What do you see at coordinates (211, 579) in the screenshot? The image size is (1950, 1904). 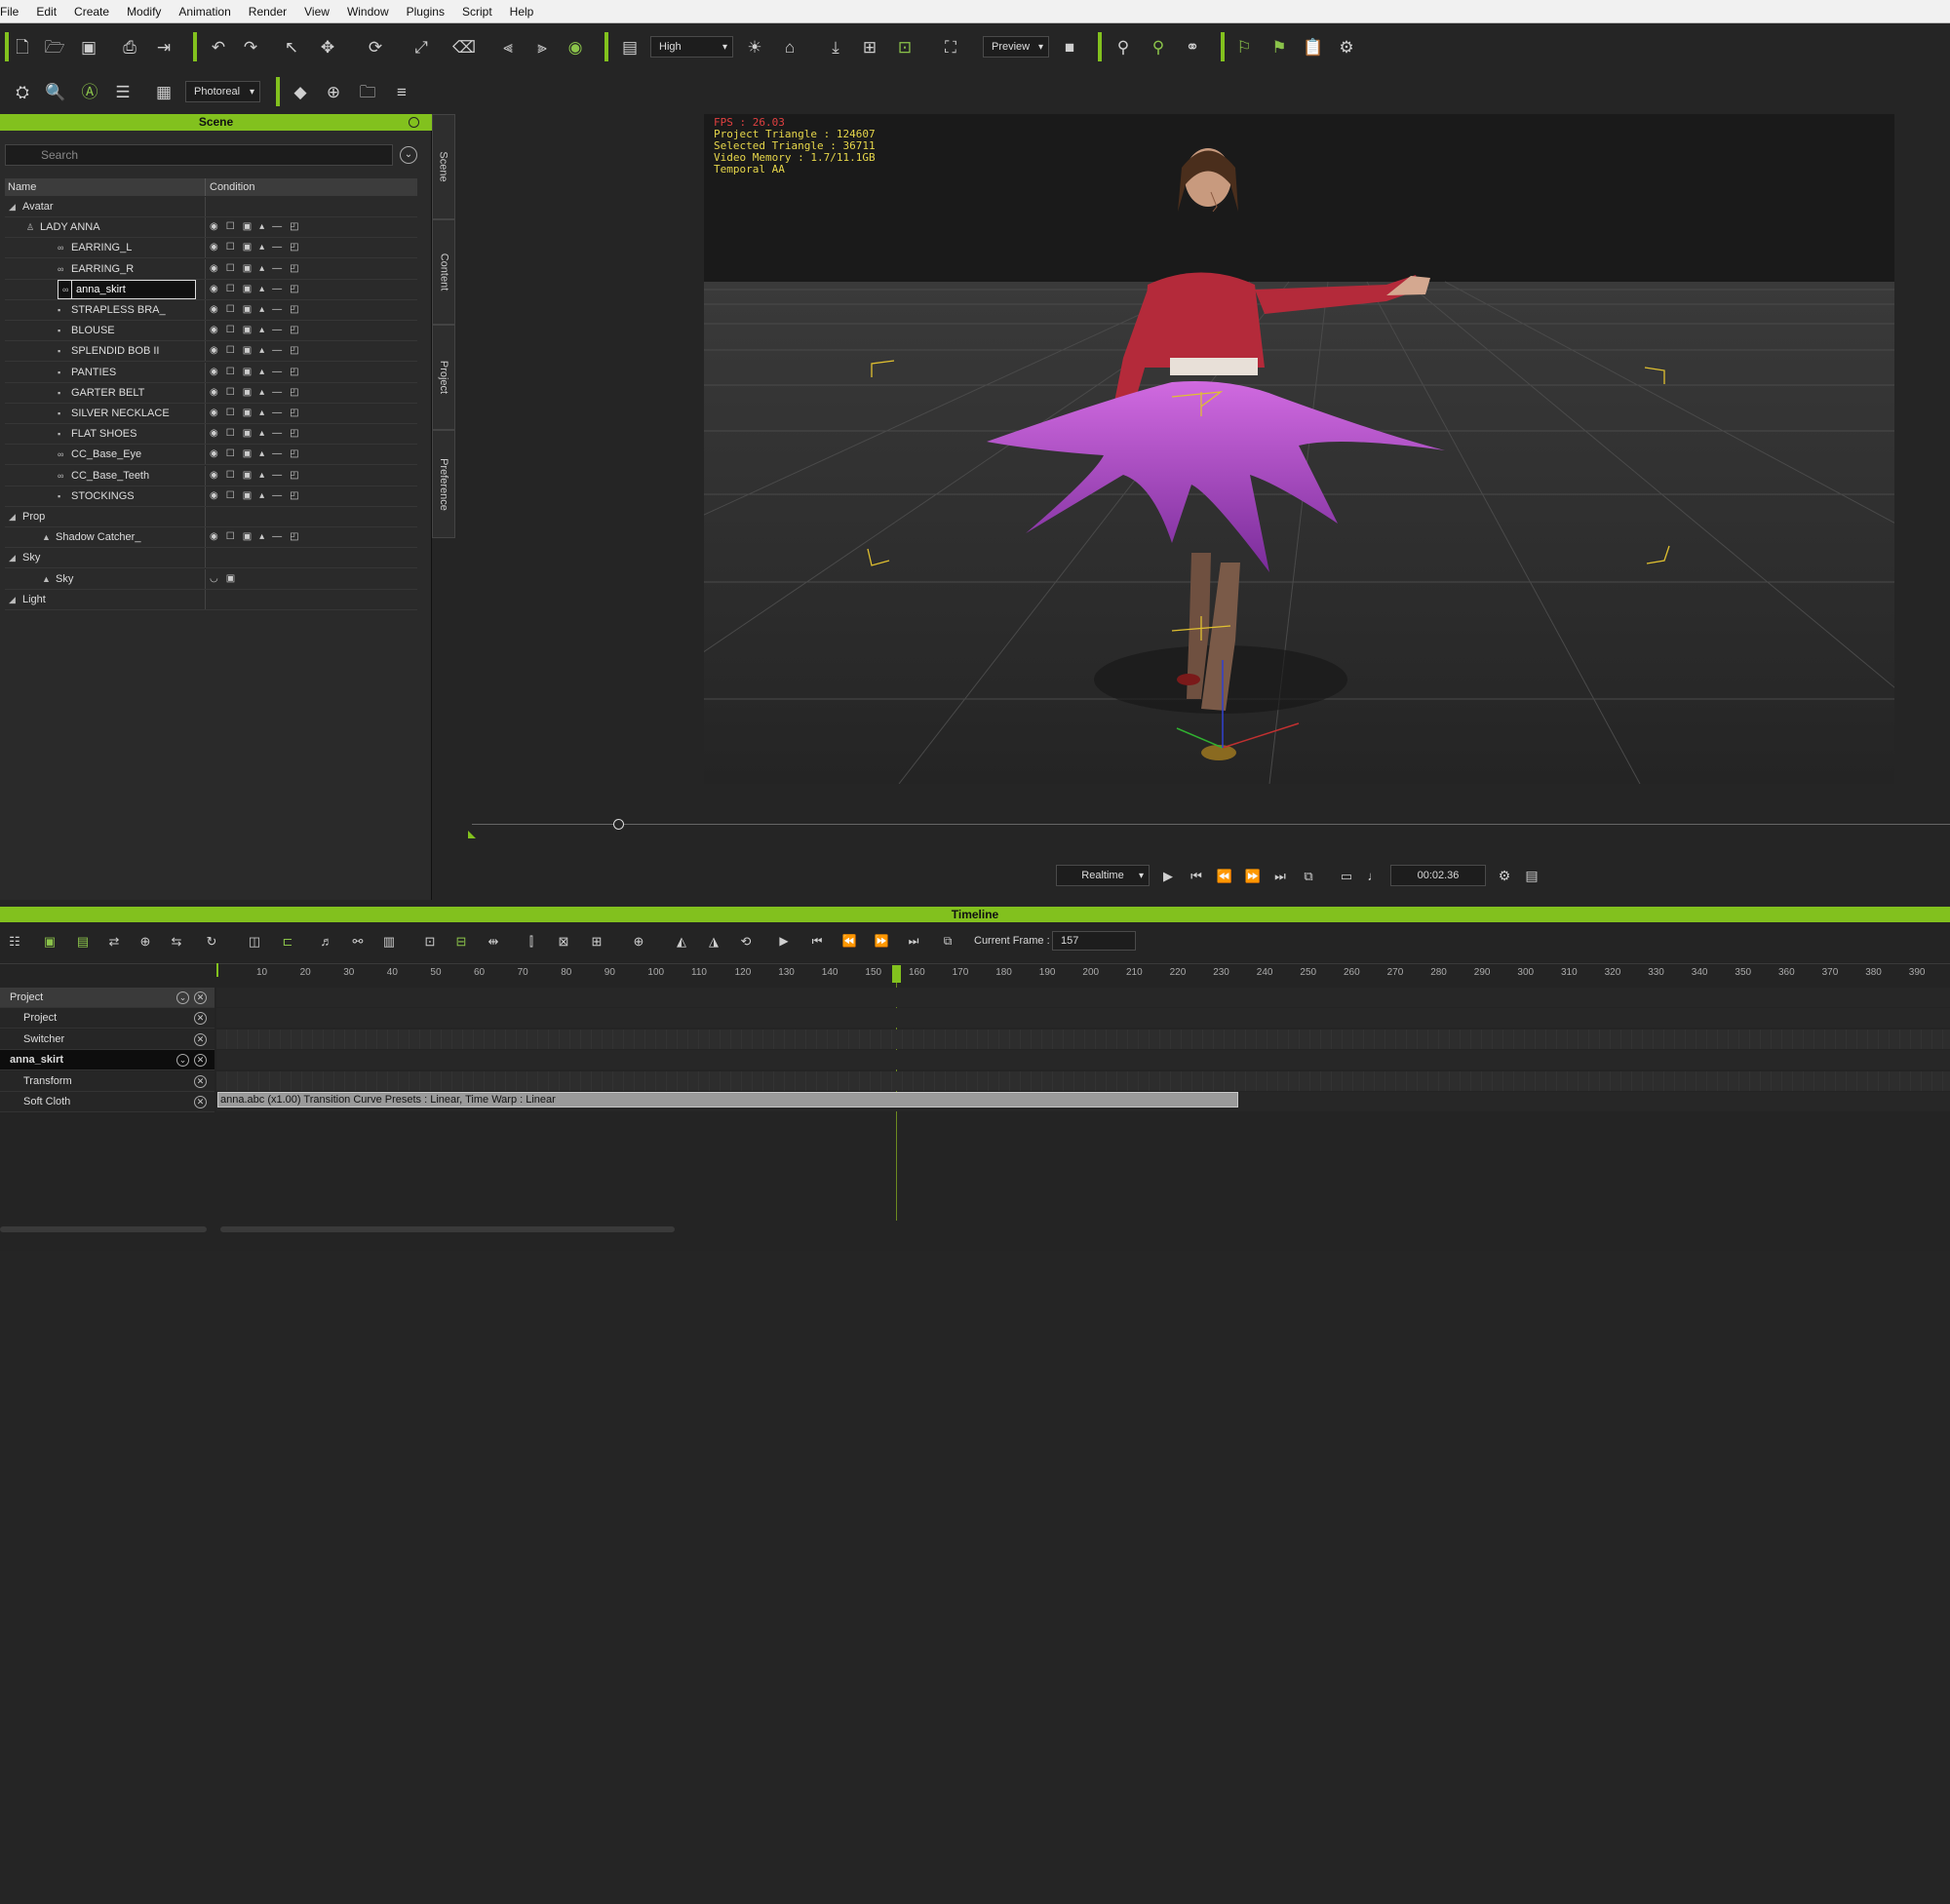 I see `scene-tree-row: ▲ Sky ◡▣` at bounding box center [211, 579].